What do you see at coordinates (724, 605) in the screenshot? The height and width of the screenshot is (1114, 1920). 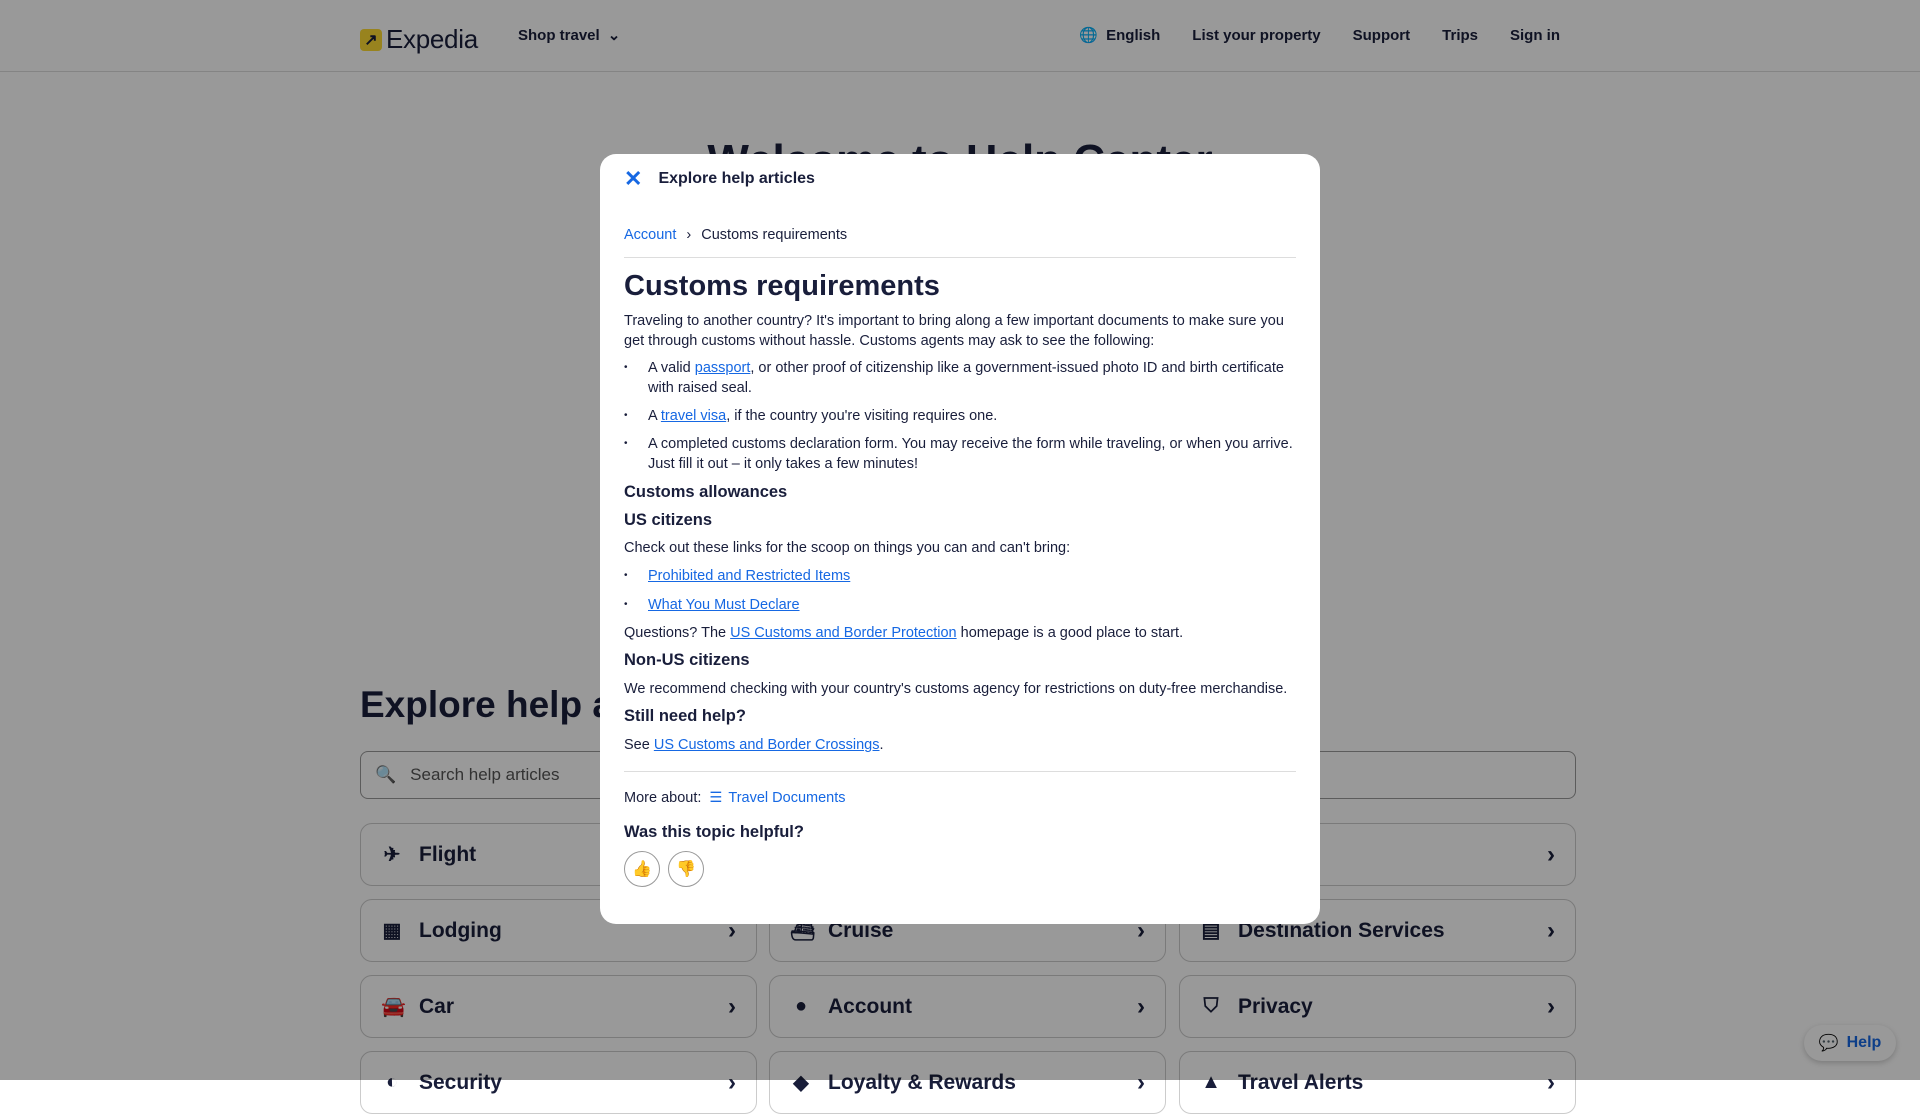 I see `must-declare-link: What You Must Declare` at bounding box center [724, 605].